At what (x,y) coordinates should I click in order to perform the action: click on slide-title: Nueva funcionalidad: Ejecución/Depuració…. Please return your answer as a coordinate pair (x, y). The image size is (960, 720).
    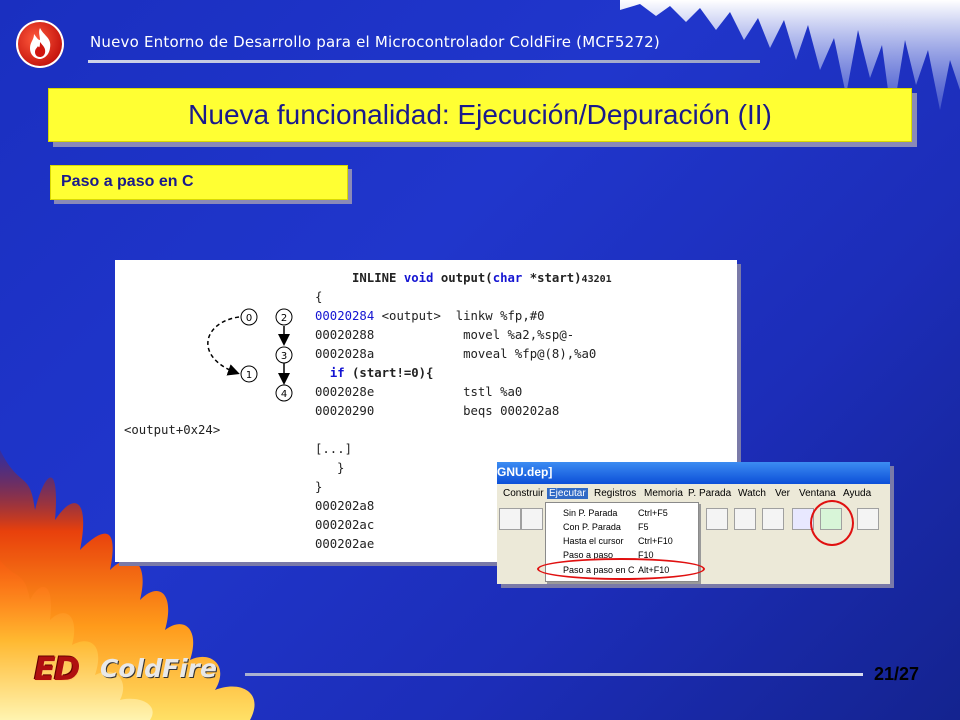
    Looking at the image, I should click on (480, 114).